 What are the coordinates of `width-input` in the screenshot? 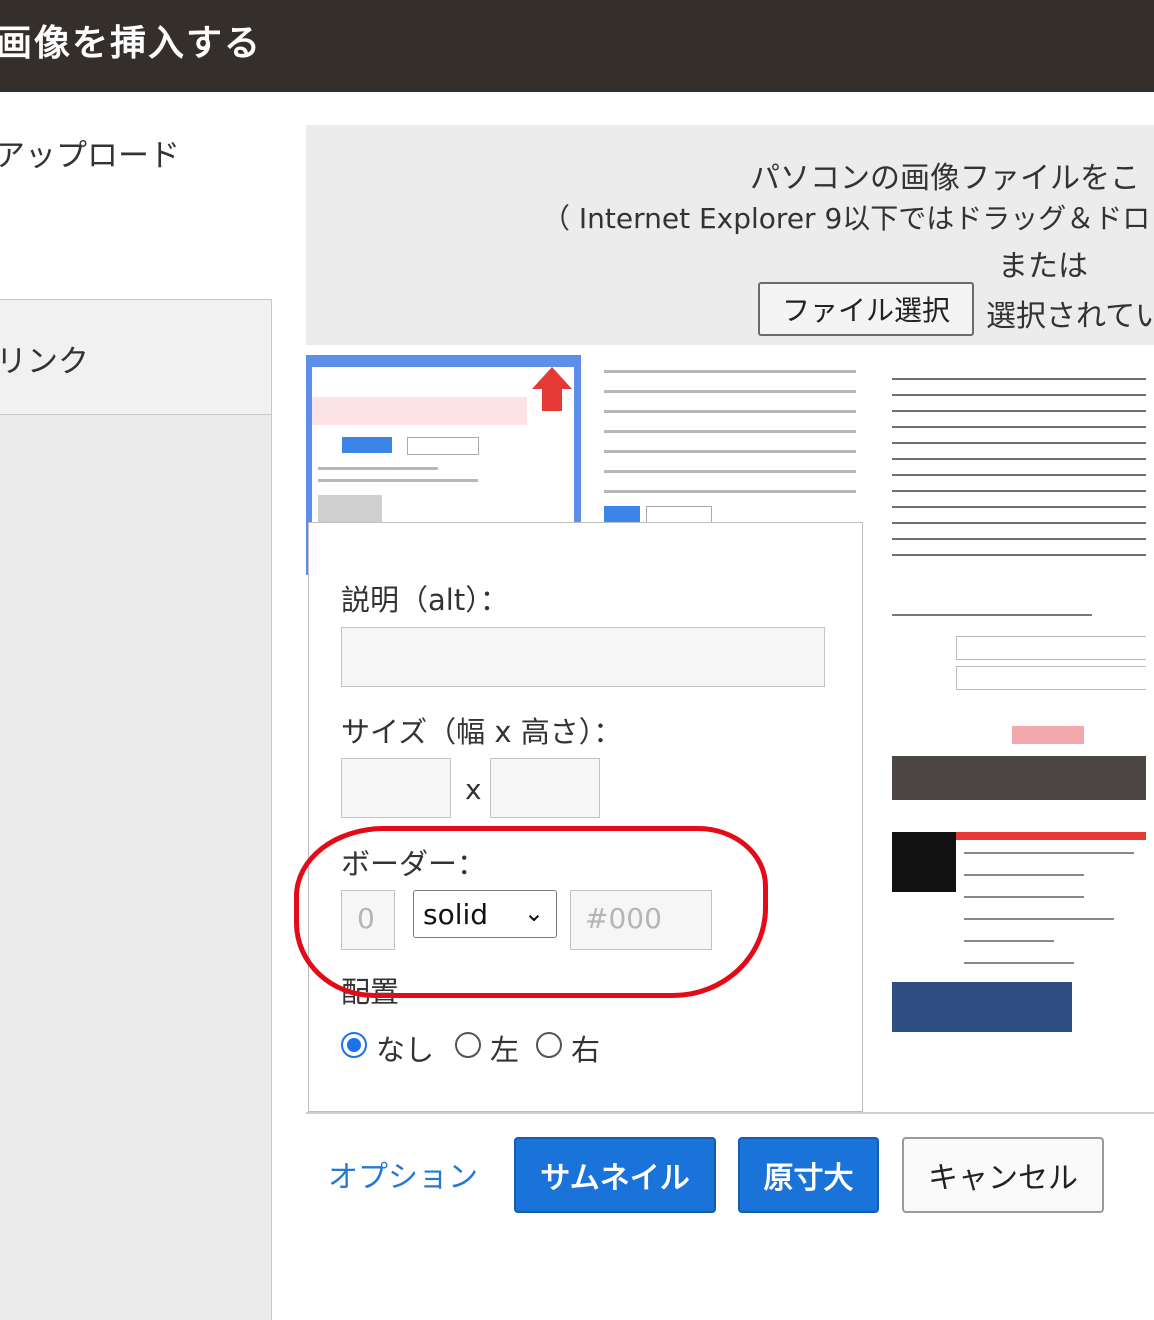 It's located at (396, 788).